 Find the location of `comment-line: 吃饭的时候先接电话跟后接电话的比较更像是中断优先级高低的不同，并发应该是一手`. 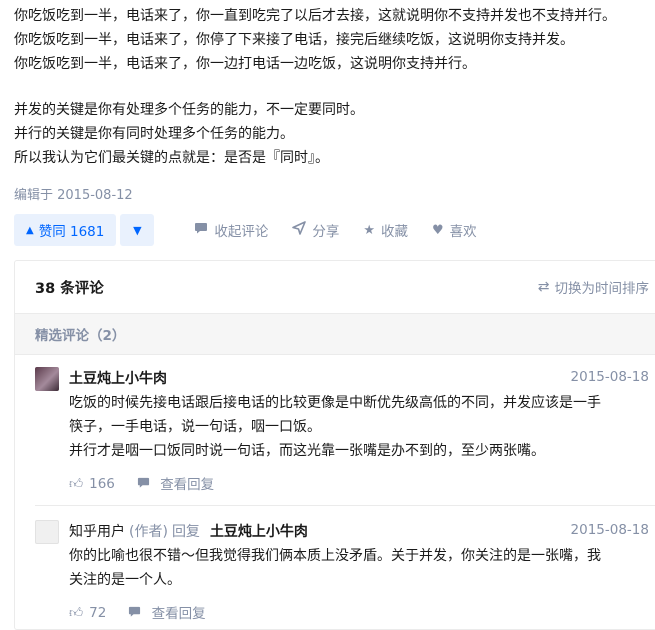

comment-line: 吃饭的时候先接电话跟后接电话的比较更像是中断优先级高低的不同，并发应该是一手 is located at coordinates (335, 403).